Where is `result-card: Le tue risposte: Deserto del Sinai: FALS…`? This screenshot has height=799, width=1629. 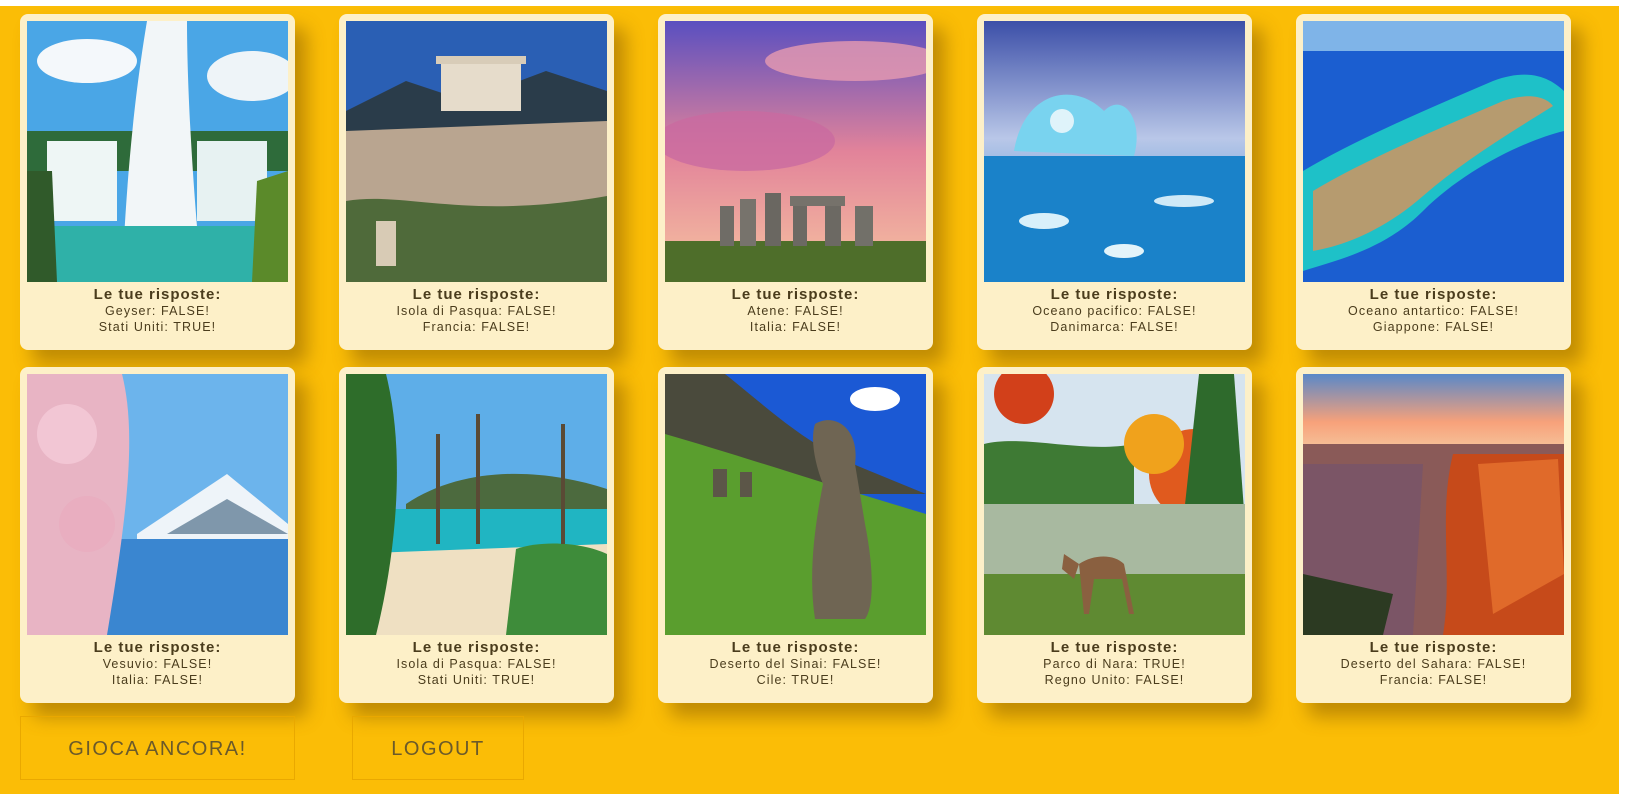 result-card: Le tue risposte: Deserto del Sinai: FALS… is located at coordinates (795, 535).